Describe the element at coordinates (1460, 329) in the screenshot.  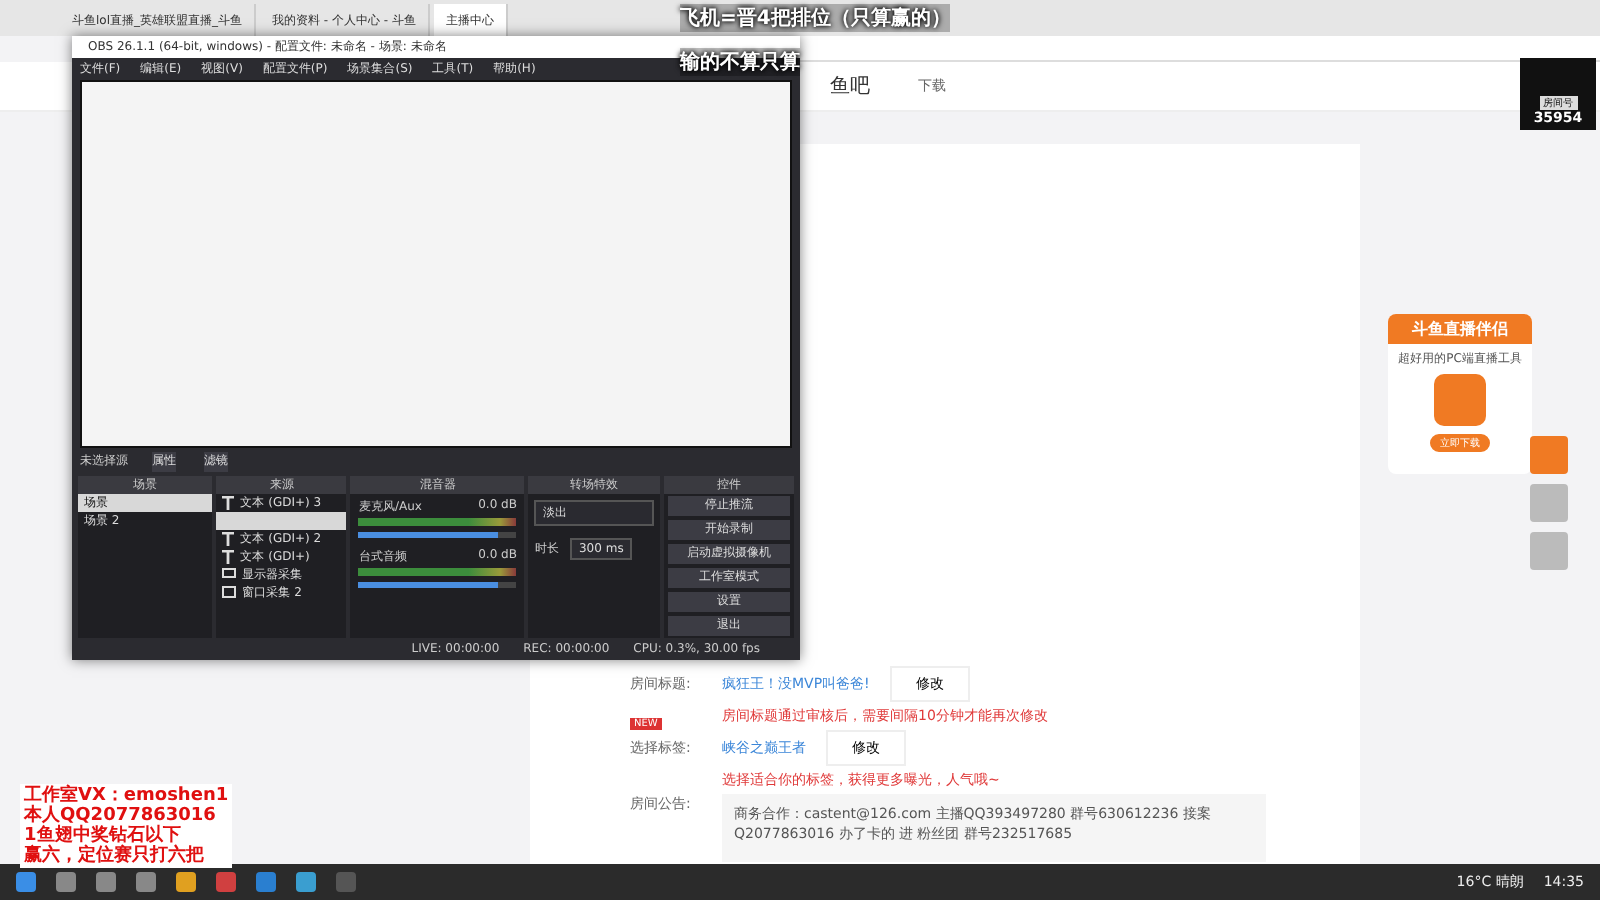
I see `ad-title: 斗鱼直播伴侣` at that location.